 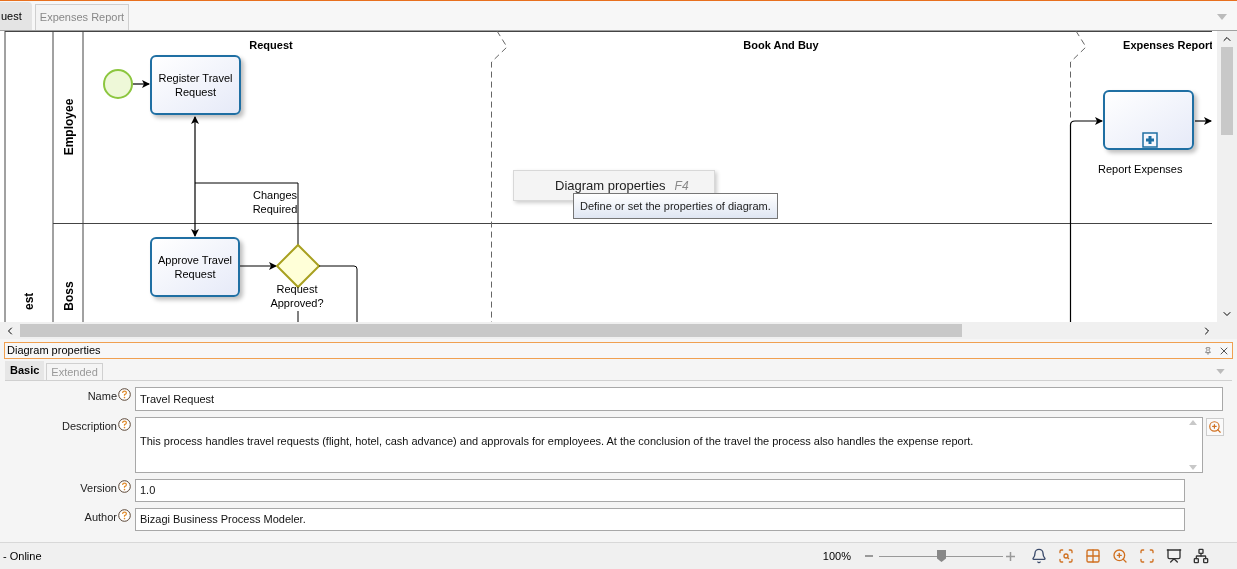 What do you see at coordinates (679, 399) in the screenshot?
I see `input-field: Travel Request` at bounding box center [679, 399].